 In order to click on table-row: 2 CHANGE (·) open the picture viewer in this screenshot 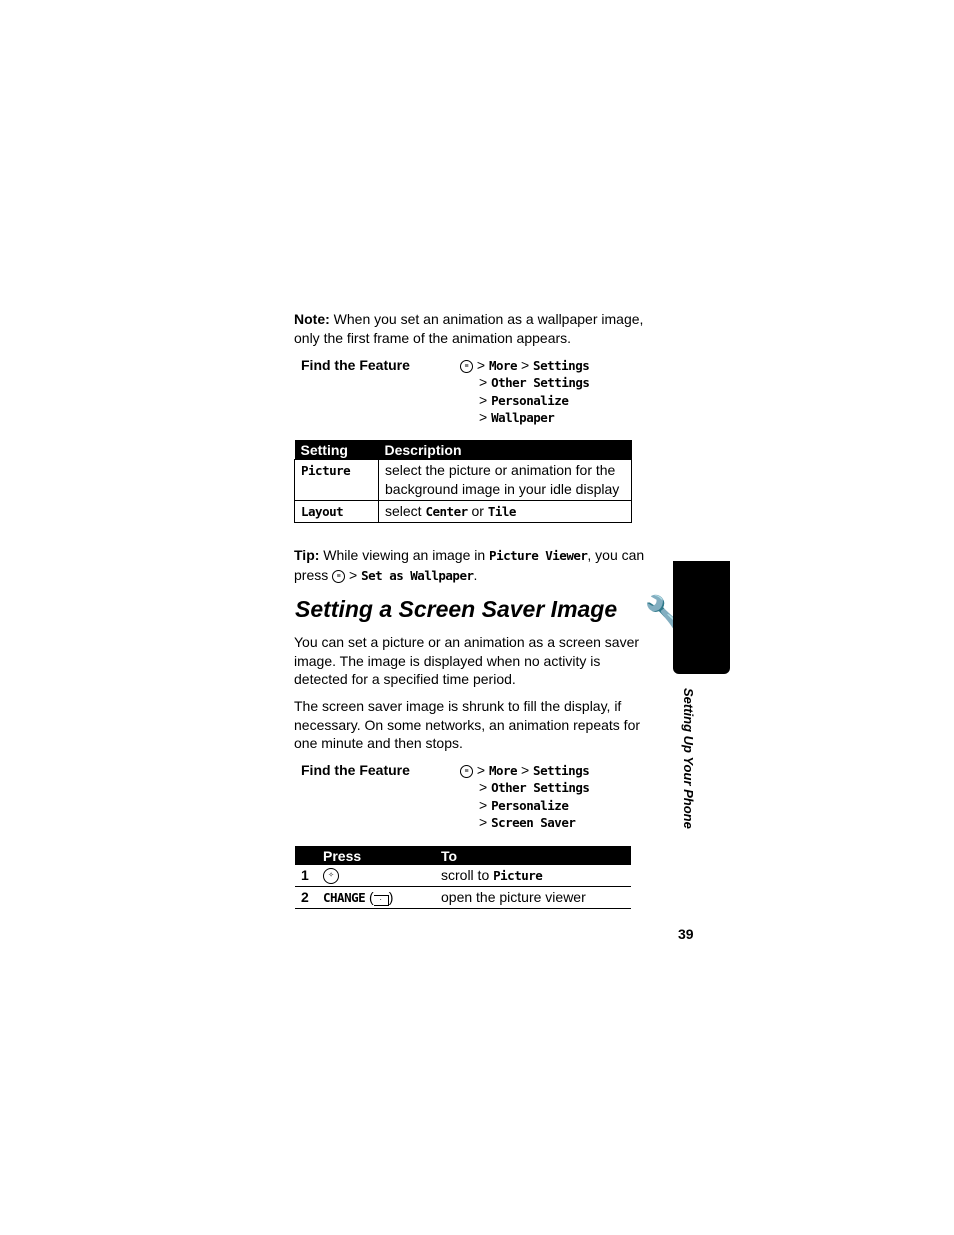, I will do `click(463, 897)`.